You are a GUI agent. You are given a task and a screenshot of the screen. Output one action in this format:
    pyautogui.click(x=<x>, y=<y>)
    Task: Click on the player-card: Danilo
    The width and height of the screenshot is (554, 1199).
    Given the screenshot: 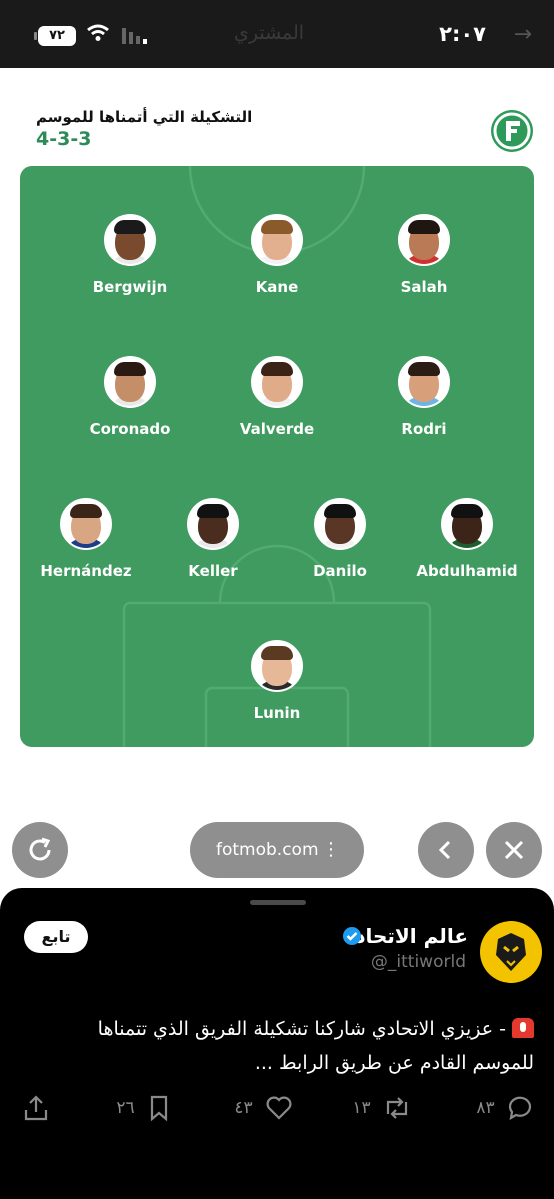 What is the action you would take?
    pyautogui.click(x=340, y=539)
    